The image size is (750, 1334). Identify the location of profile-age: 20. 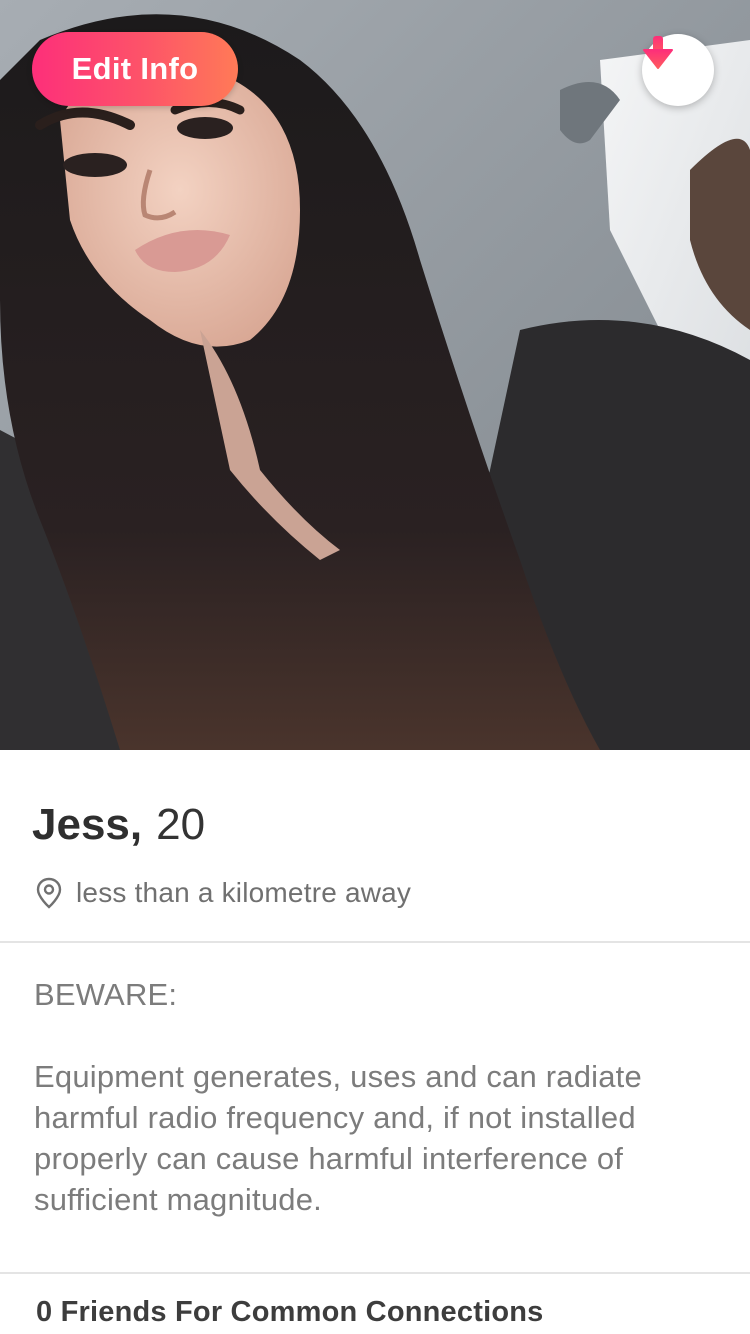
(181, 824).